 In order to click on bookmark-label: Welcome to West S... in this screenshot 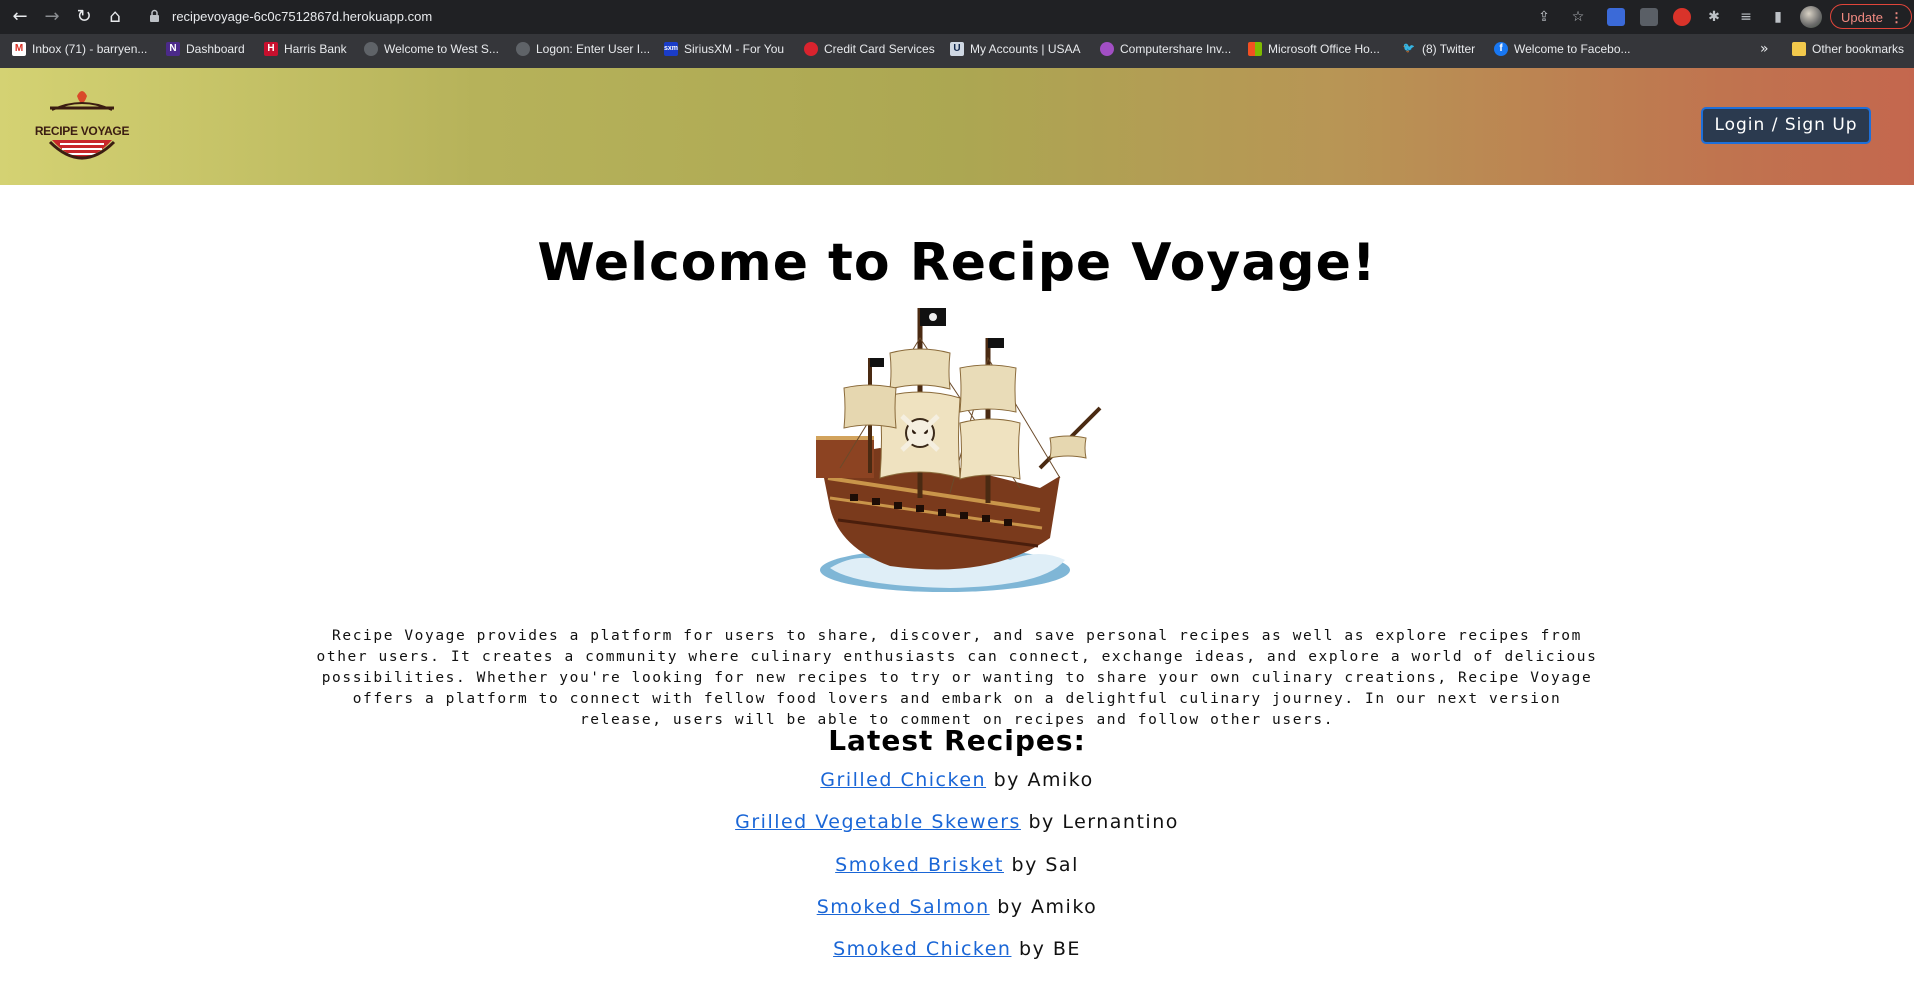, I will do `click(441, 49)`.